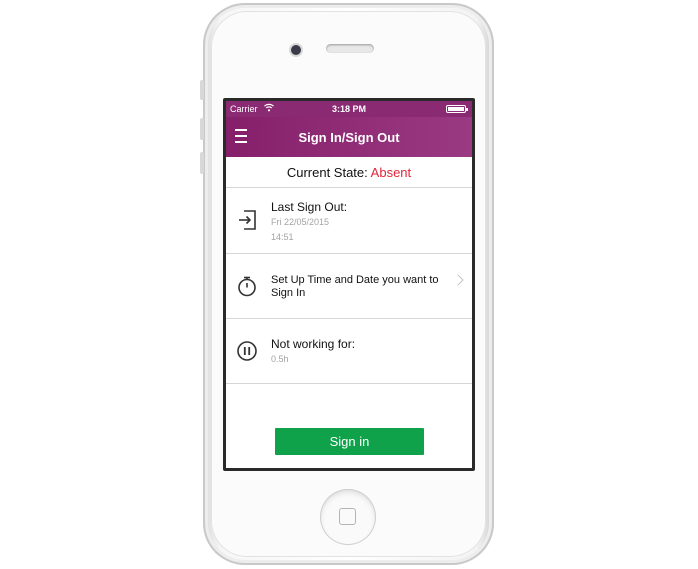 This screenshot has width=698, height=569. What do you see at coordinates (457, 109) in the screenshot?
I see `battery-icon` at bounding box center [457, 109].